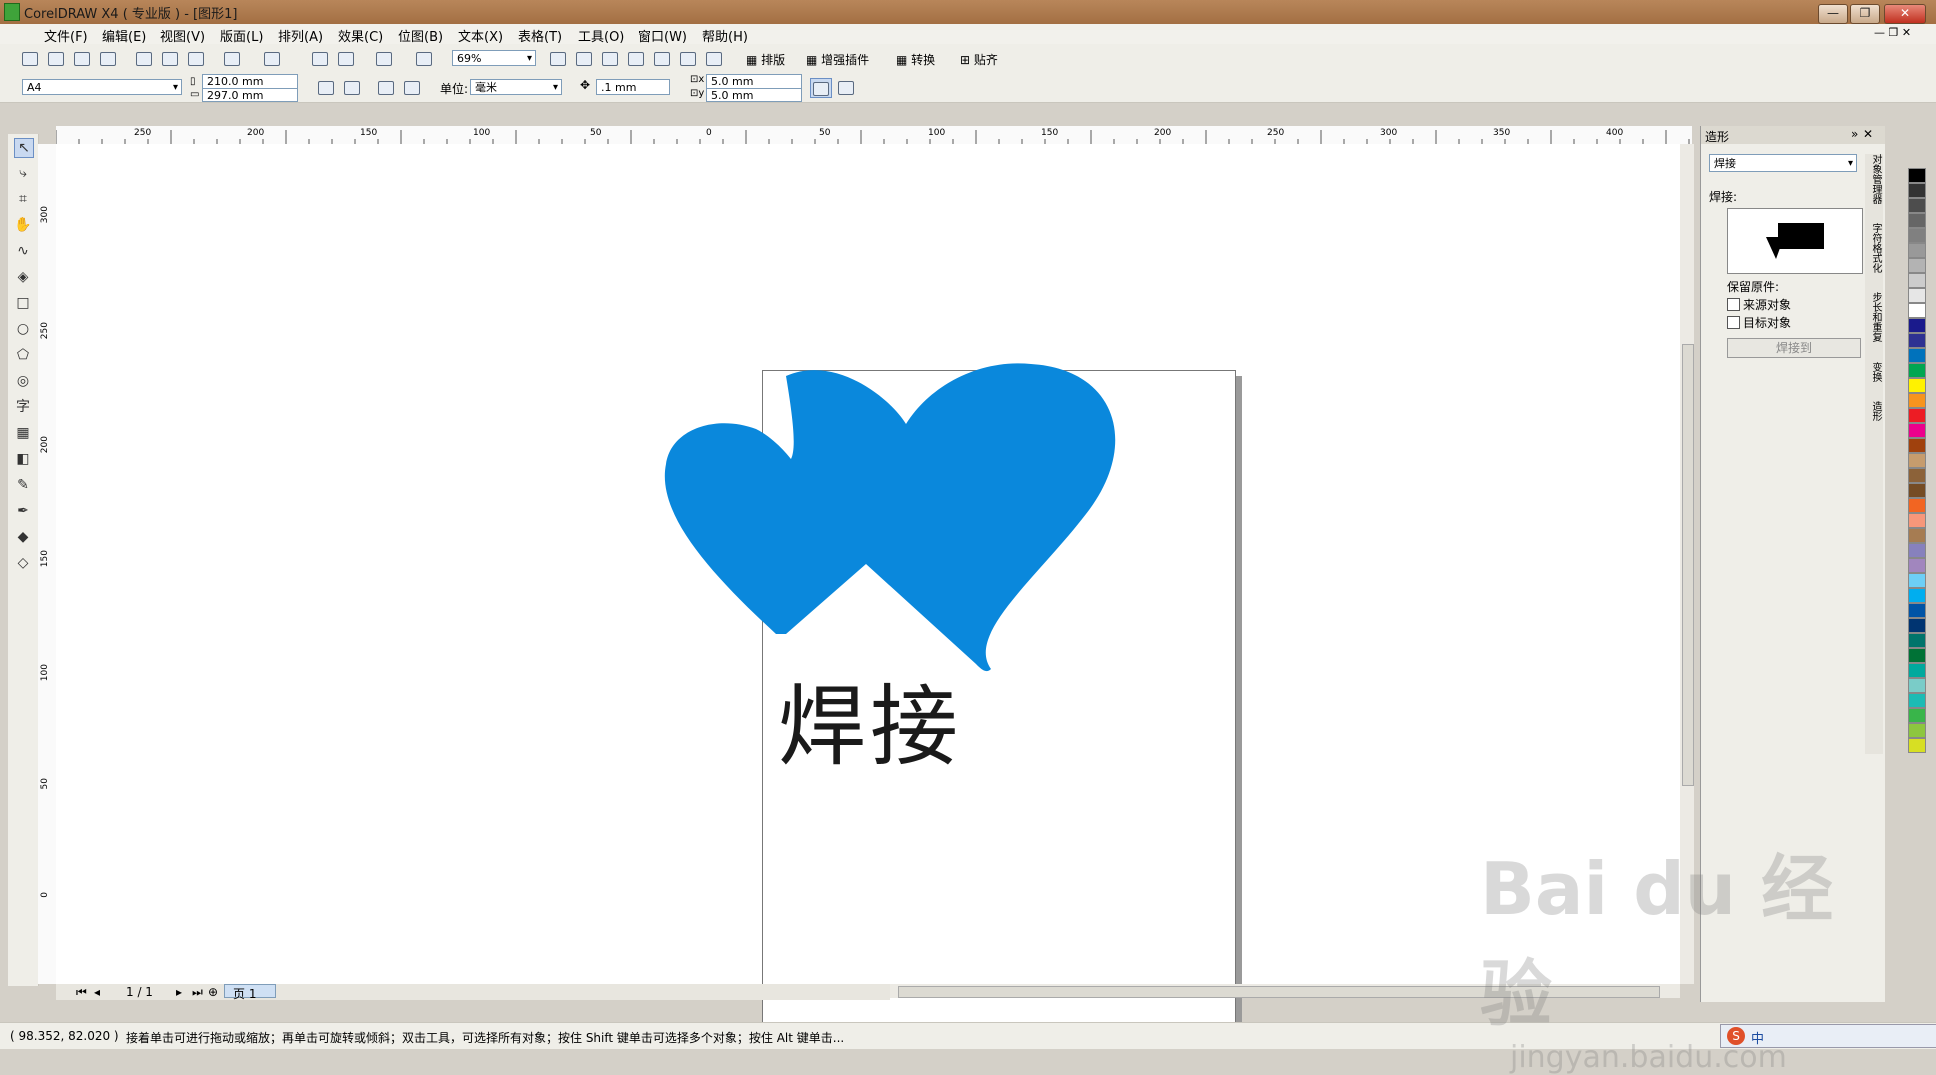  Describe the element at coordinates (688, 58) in the screenshot. I see `zoom-width-button` at that location.